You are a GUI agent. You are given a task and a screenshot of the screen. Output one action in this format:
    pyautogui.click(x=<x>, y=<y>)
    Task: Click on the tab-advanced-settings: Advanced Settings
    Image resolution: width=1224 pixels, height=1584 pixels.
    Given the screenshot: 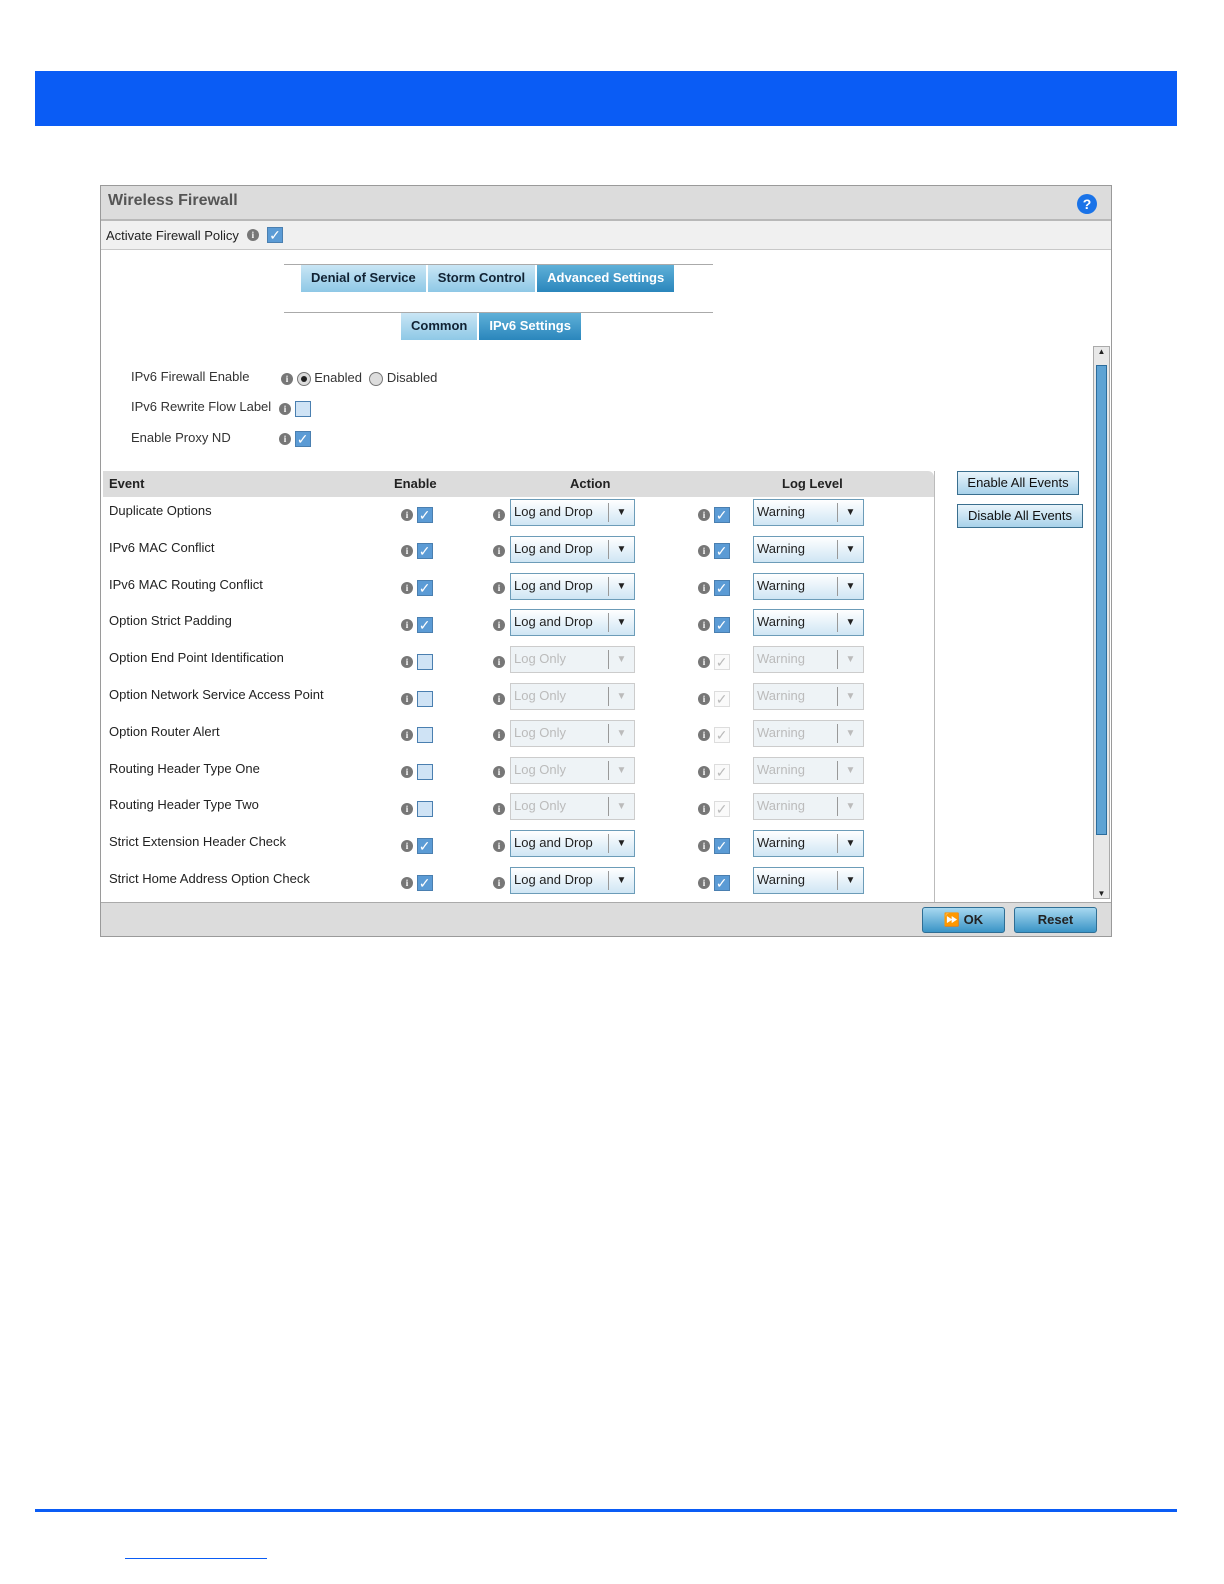 What is the action you would take?
    pyautogui.click(x=606, y=278)
    